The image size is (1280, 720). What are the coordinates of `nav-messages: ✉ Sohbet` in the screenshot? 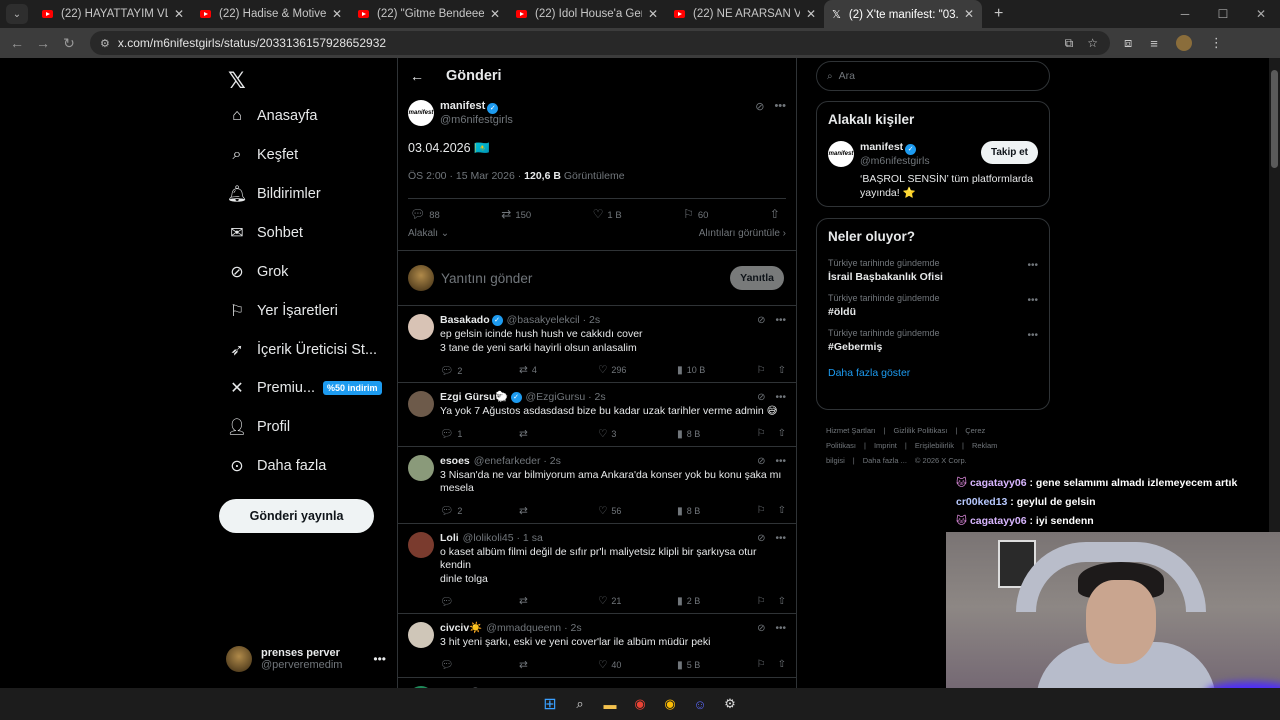 It's located at (265, 233).